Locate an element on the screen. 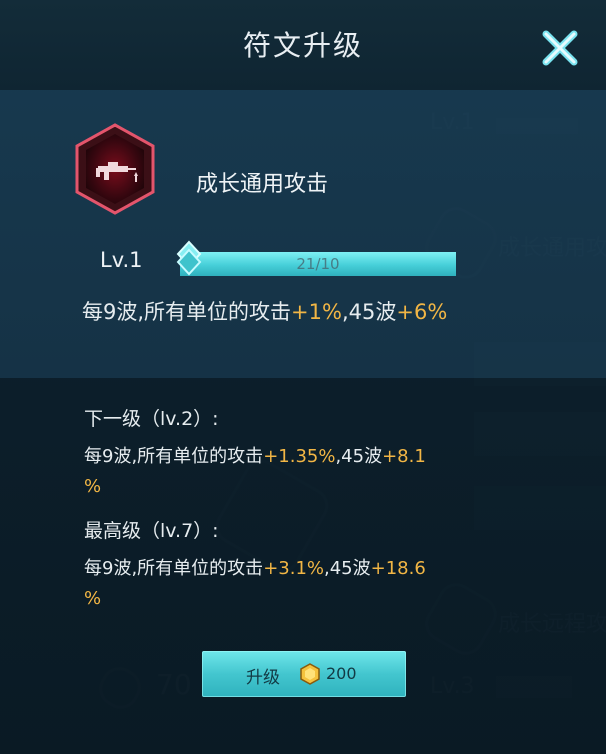  rune-progress-bar: 21/10 is located at coordinates (318, 264).